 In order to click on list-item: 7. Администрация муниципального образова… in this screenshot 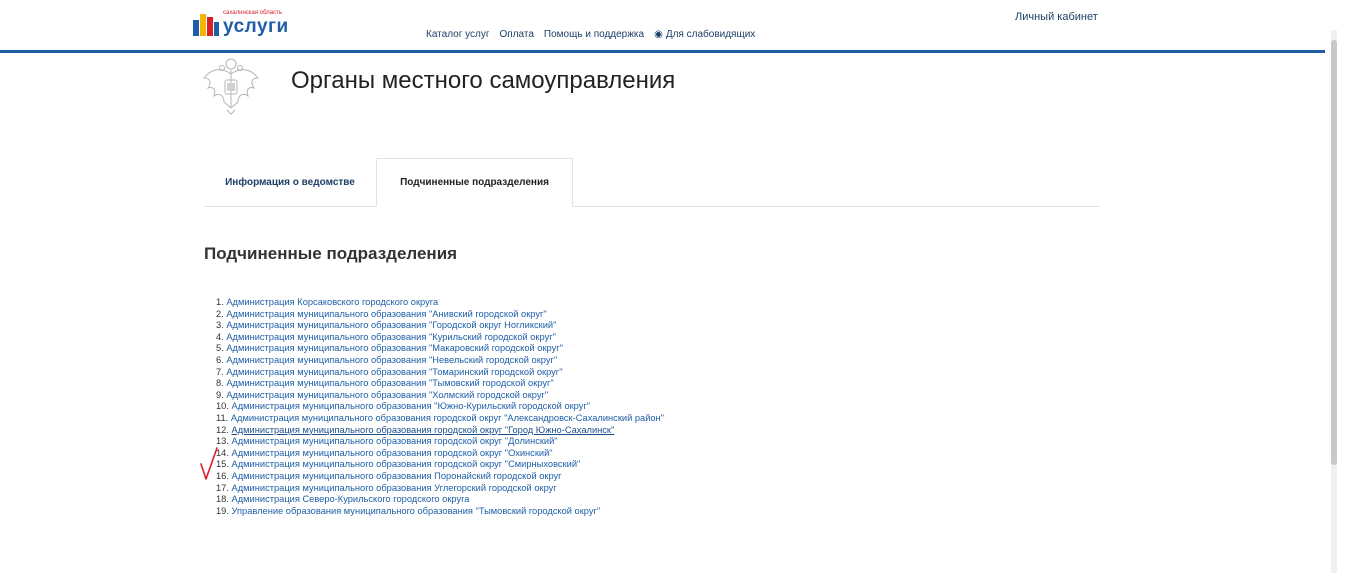, I will do `click(440, 373)`.